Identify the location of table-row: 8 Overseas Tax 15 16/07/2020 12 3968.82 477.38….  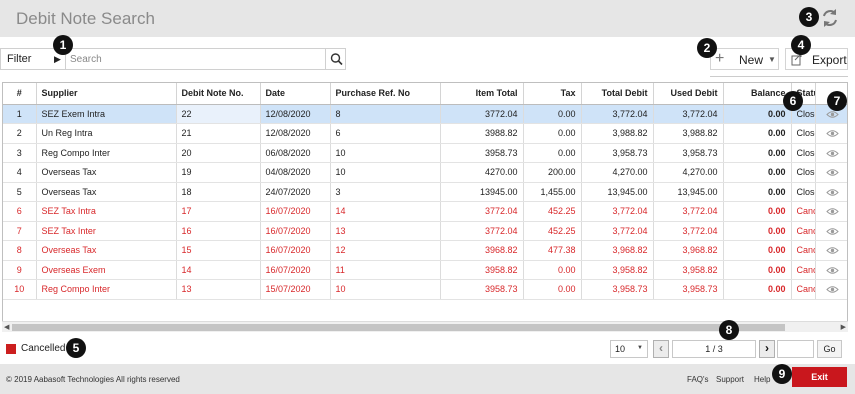
(425, 250).